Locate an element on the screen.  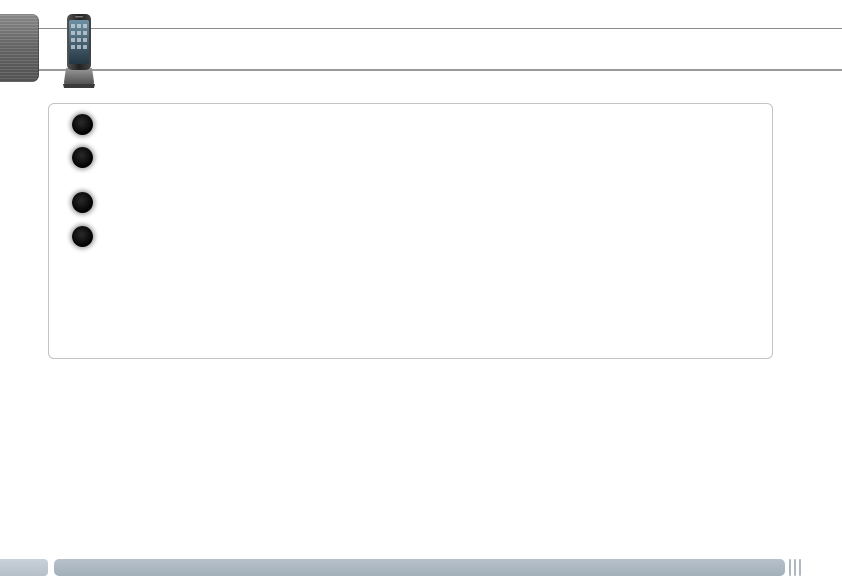
footer-end-marks is located at coordinates (795, 567).